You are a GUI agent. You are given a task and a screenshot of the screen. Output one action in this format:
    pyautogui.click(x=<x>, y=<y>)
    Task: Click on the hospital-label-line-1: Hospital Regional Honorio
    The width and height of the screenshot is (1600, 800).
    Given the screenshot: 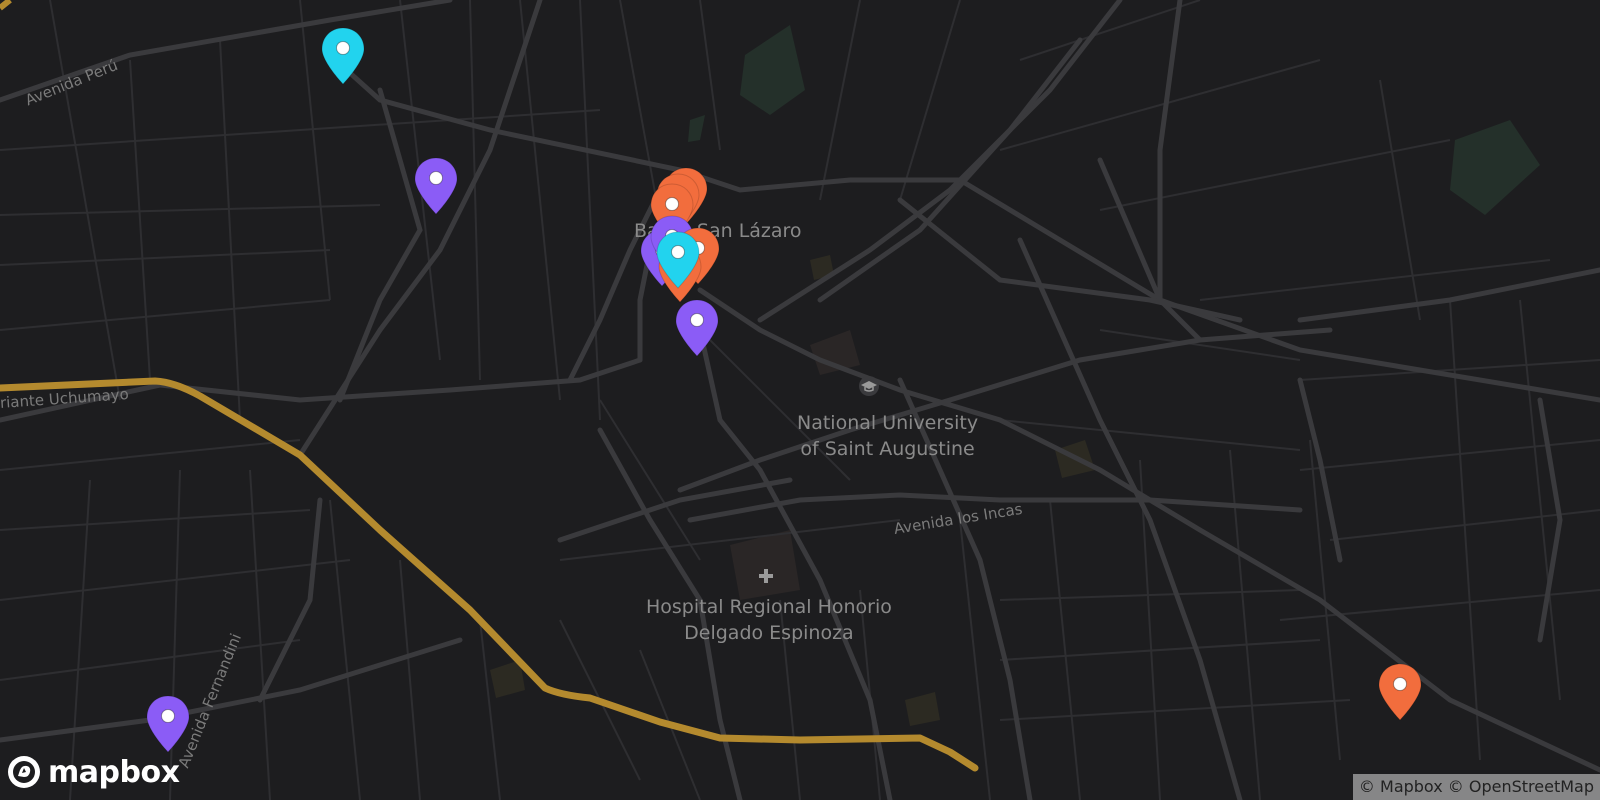 What is the action you would take?
    pyautogui.click(x=769, y=607)
    